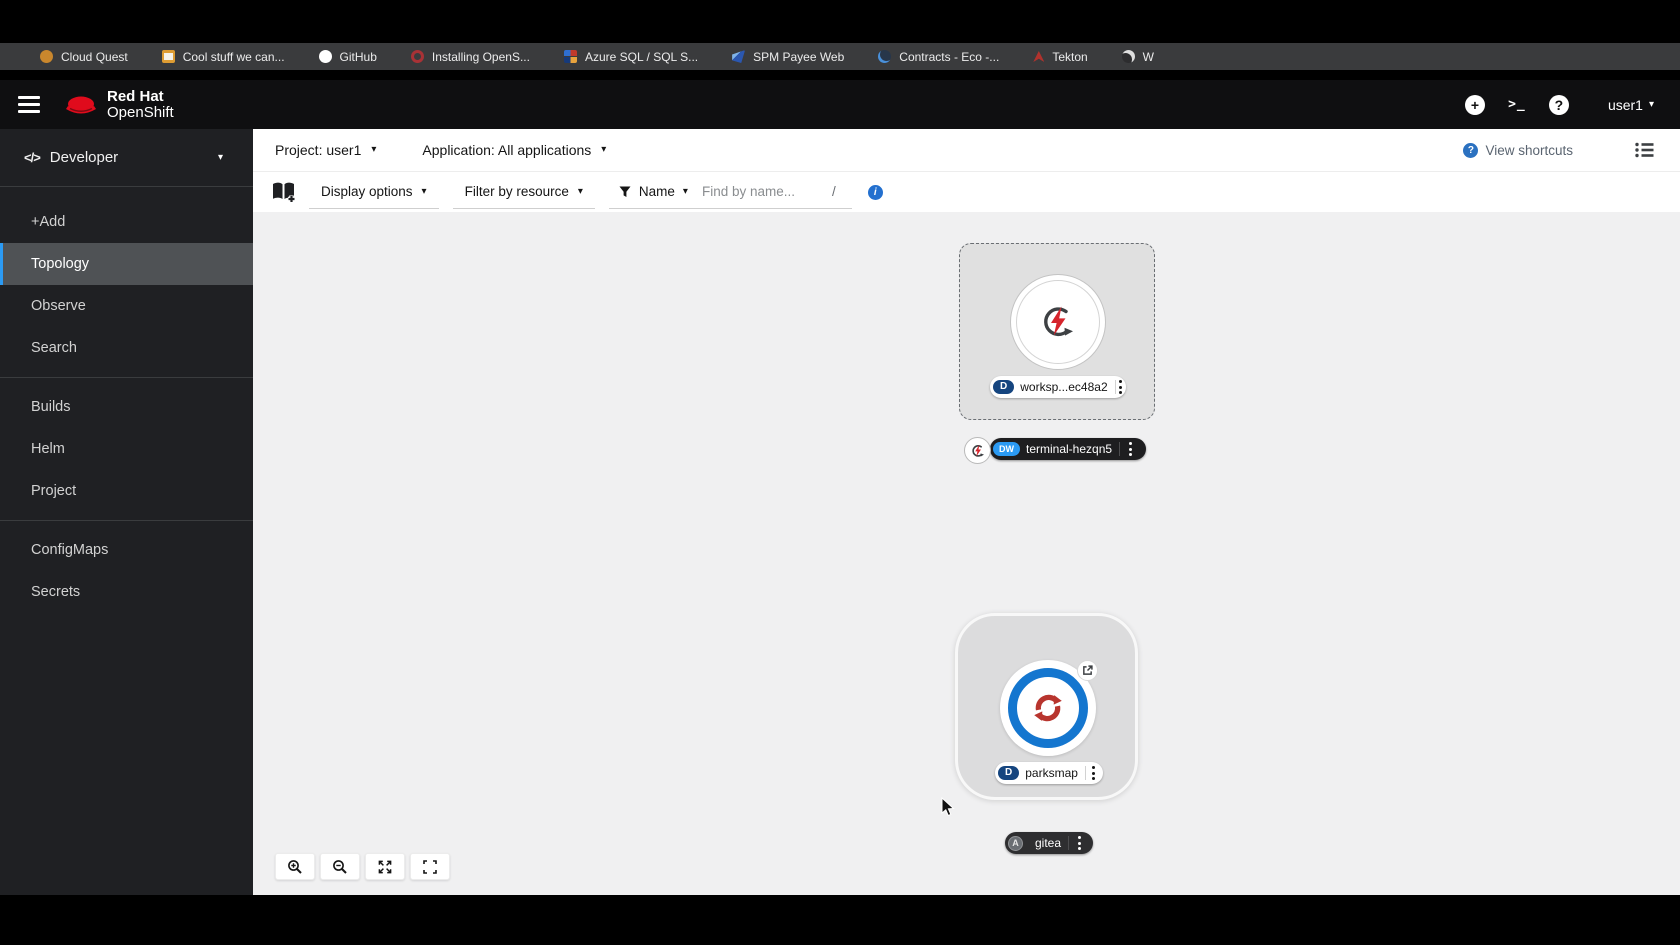  I want to click on sidebar-item-configmaps: ConfigMaps, so click(126, 550).